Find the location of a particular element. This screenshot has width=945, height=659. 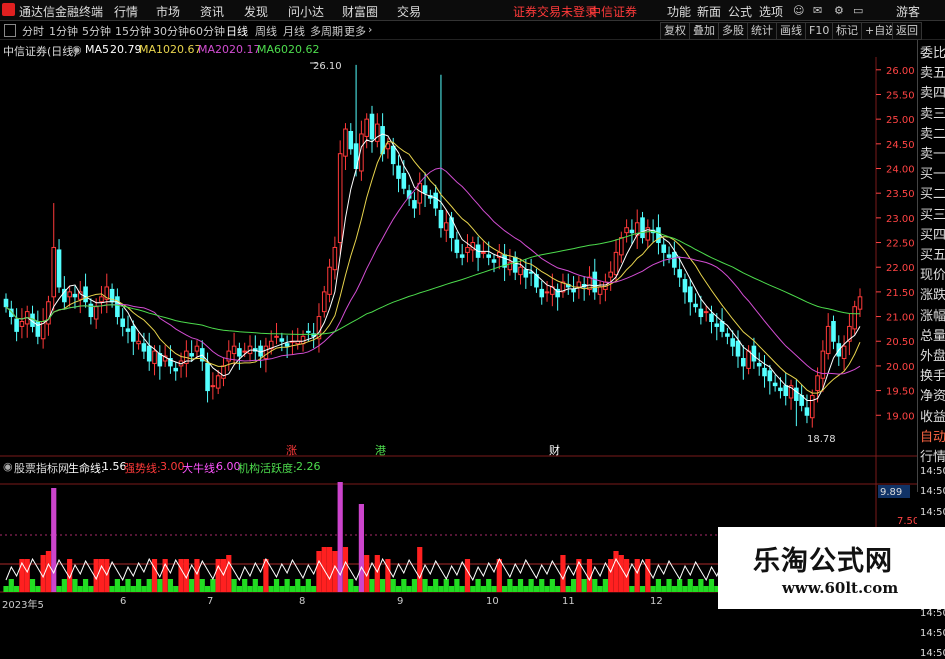

side-panel-item: 卖二 is located at coordinates (932, 132).